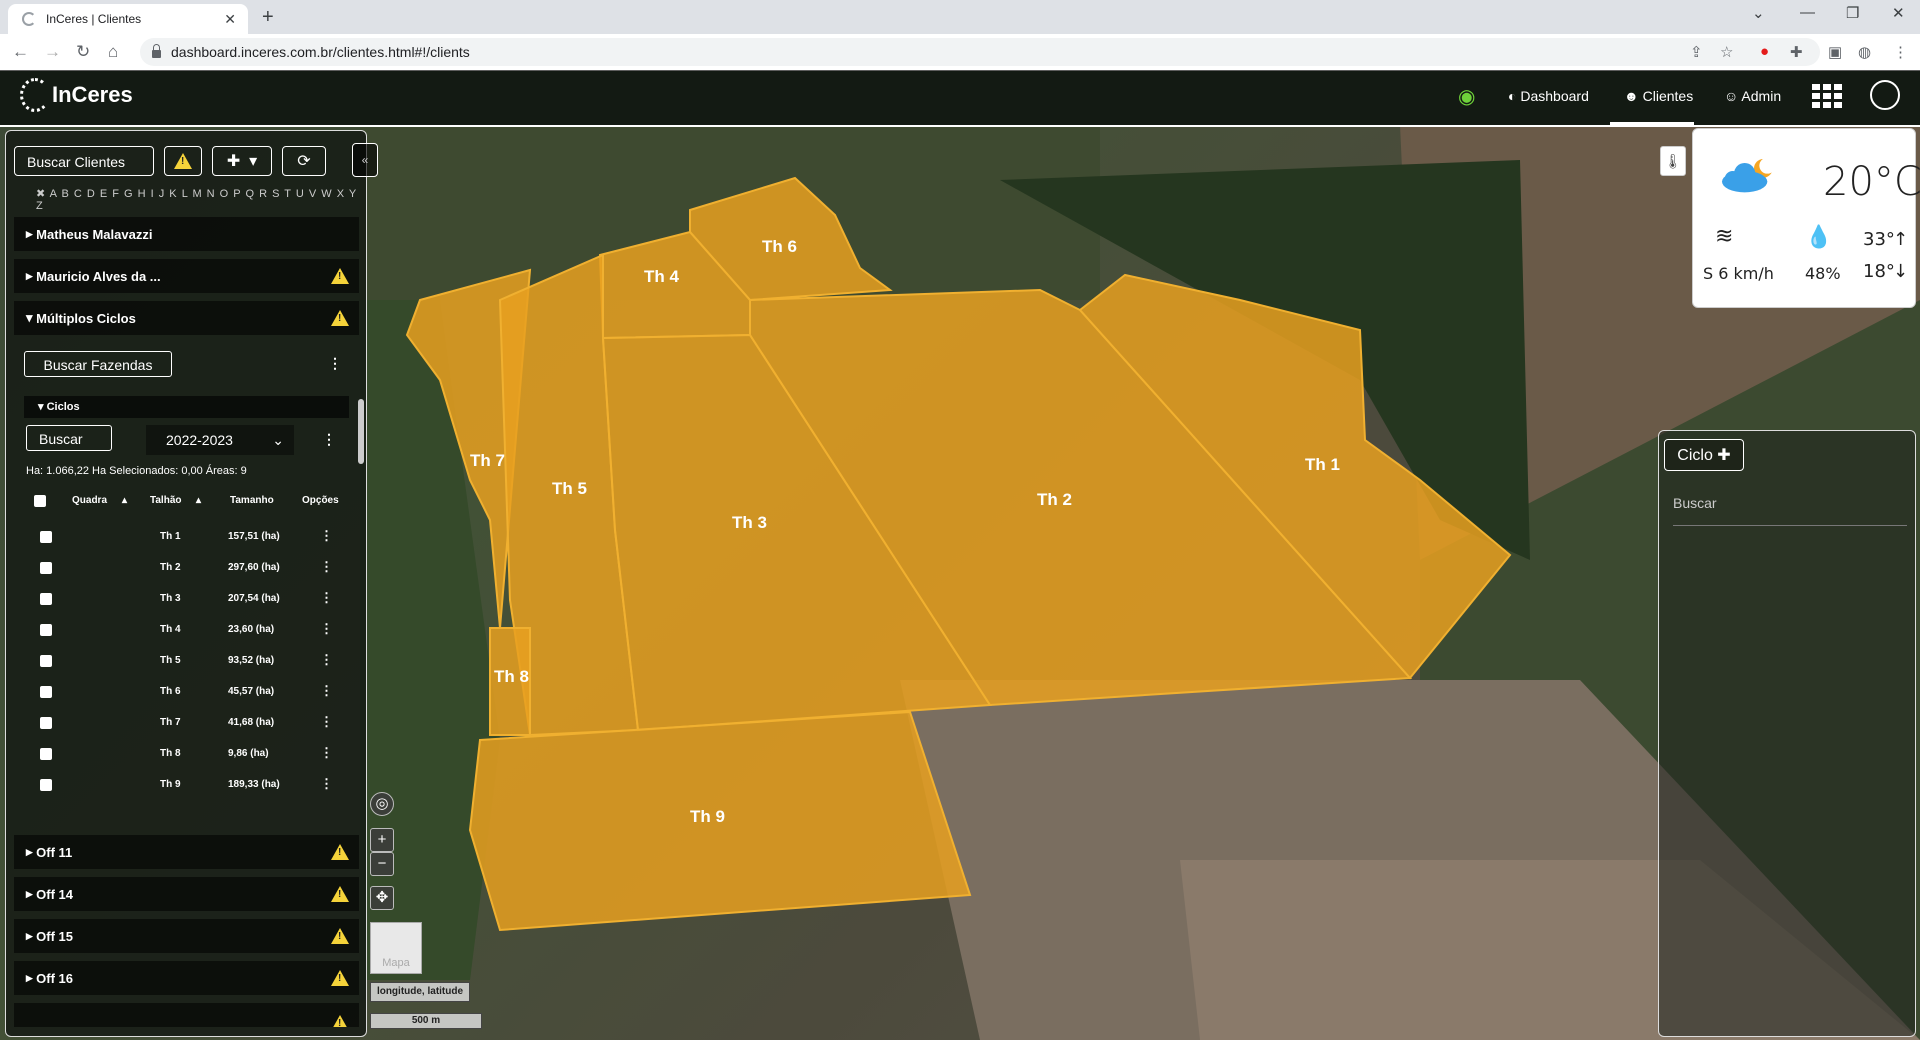  I want to click on ciclos-section-header: ▾ Ciclos, so click(186, 407).